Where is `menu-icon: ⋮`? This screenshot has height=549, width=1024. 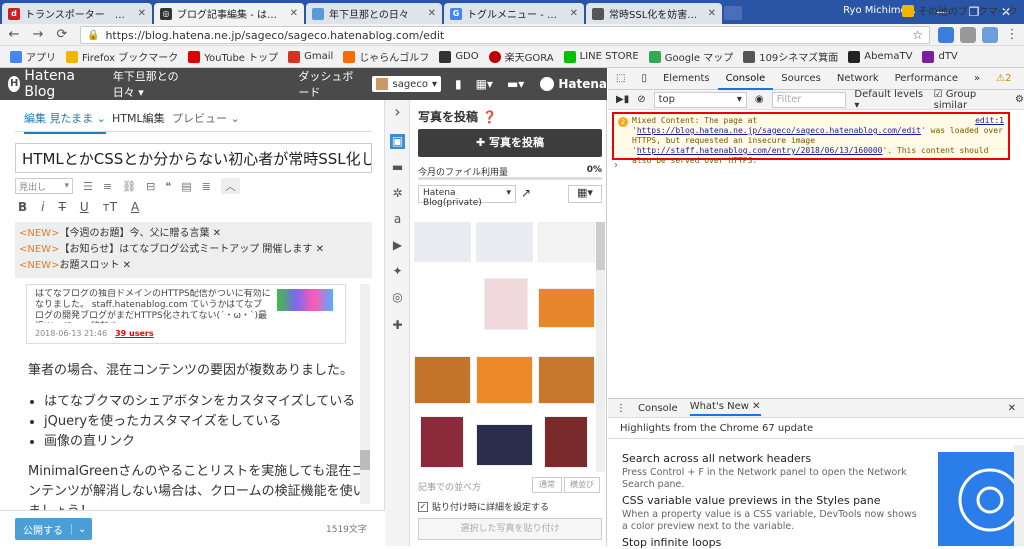
menu-icon: ⋮ is located at coordinates (1012, 35).